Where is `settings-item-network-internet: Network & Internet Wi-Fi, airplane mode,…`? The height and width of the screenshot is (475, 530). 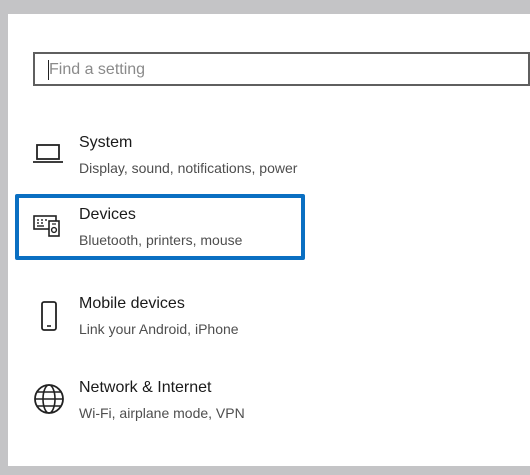 settings-item-network-internet: Network & Internet Wi-Fi, airplane mode,… is located at coordinates (160, 405).